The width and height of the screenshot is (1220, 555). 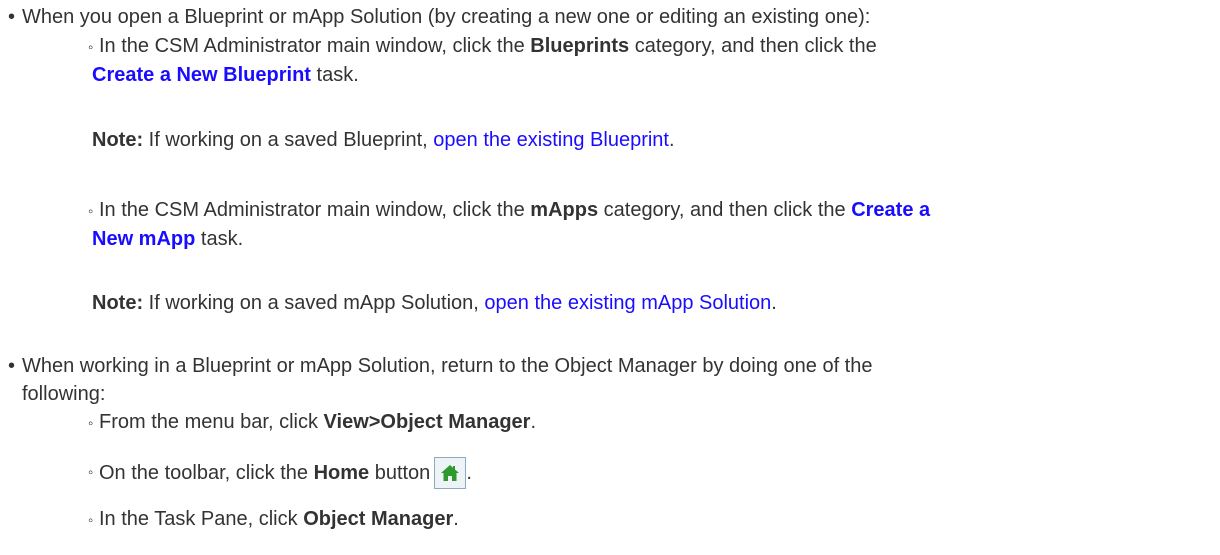 I want to click on item-2-sub-3: In the Task Pane, click Object Manager., so click(x=279, y=519).